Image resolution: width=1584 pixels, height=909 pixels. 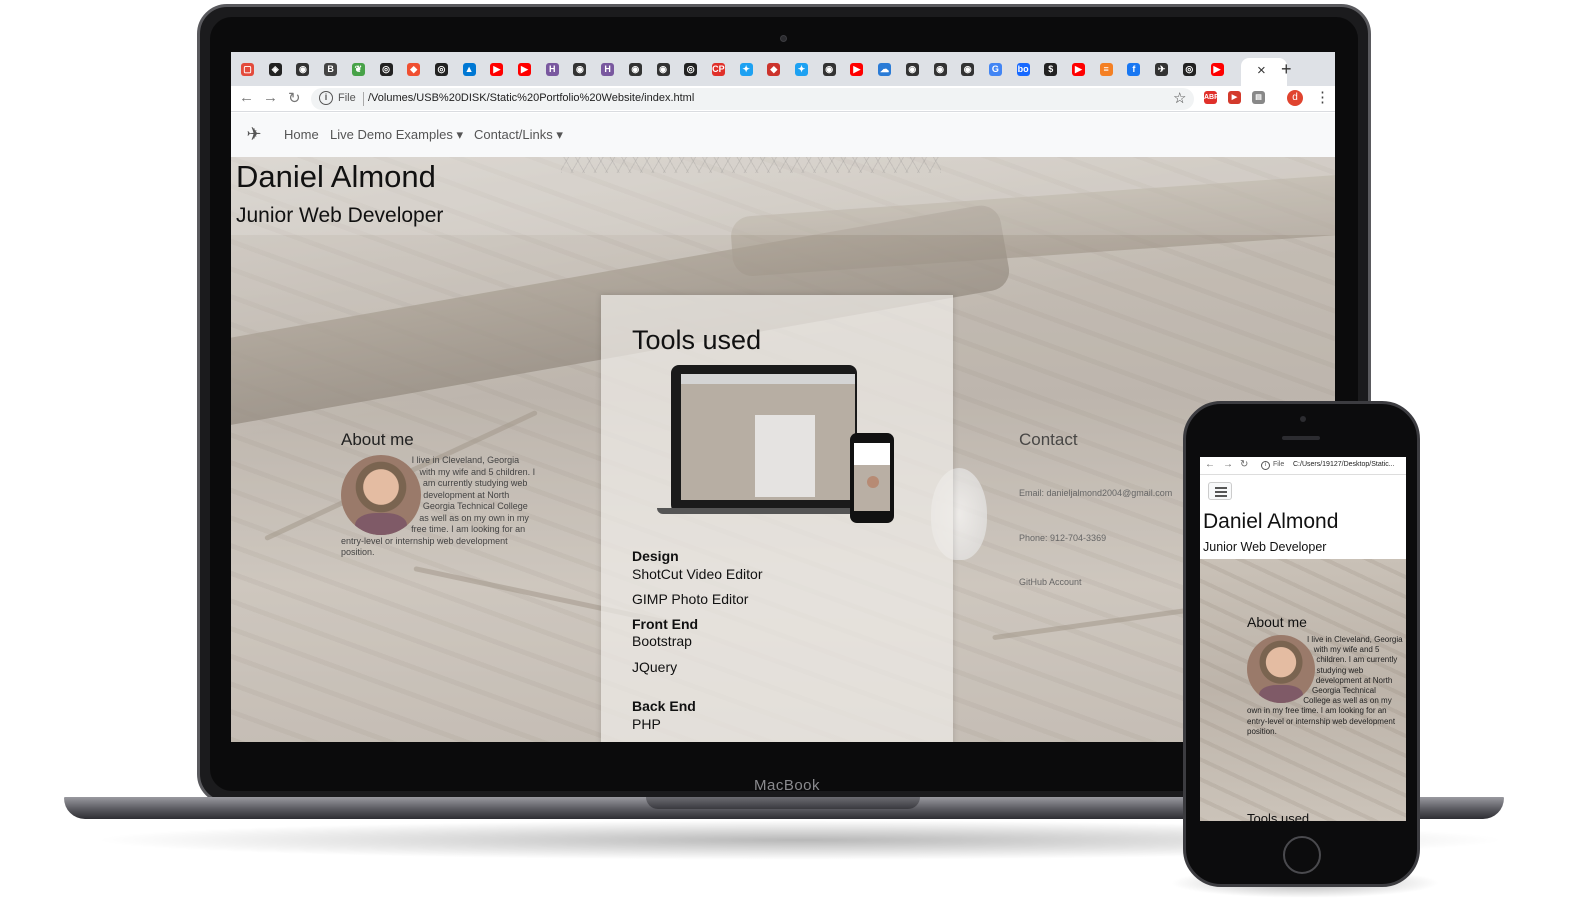 What do you see at coordinates (301, 134) in the screenshot?
I see `nav-home-link: Home` at bounding box center [301, 134].